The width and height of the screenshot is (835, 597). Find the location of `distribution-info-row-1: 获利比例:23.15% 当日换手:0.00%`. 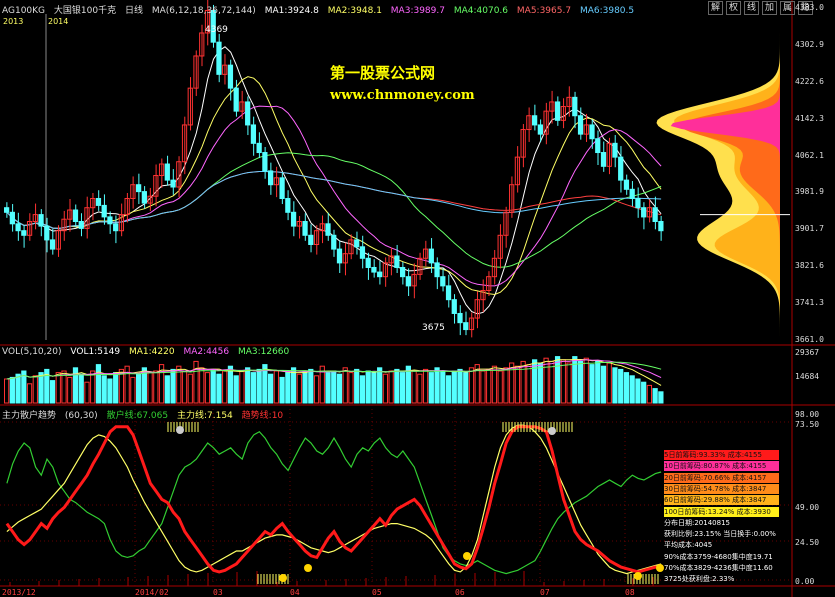

distribution-info-row-1: 获利比例:23.15% 当日换手:0.00% is located at coordinates (720, 534).